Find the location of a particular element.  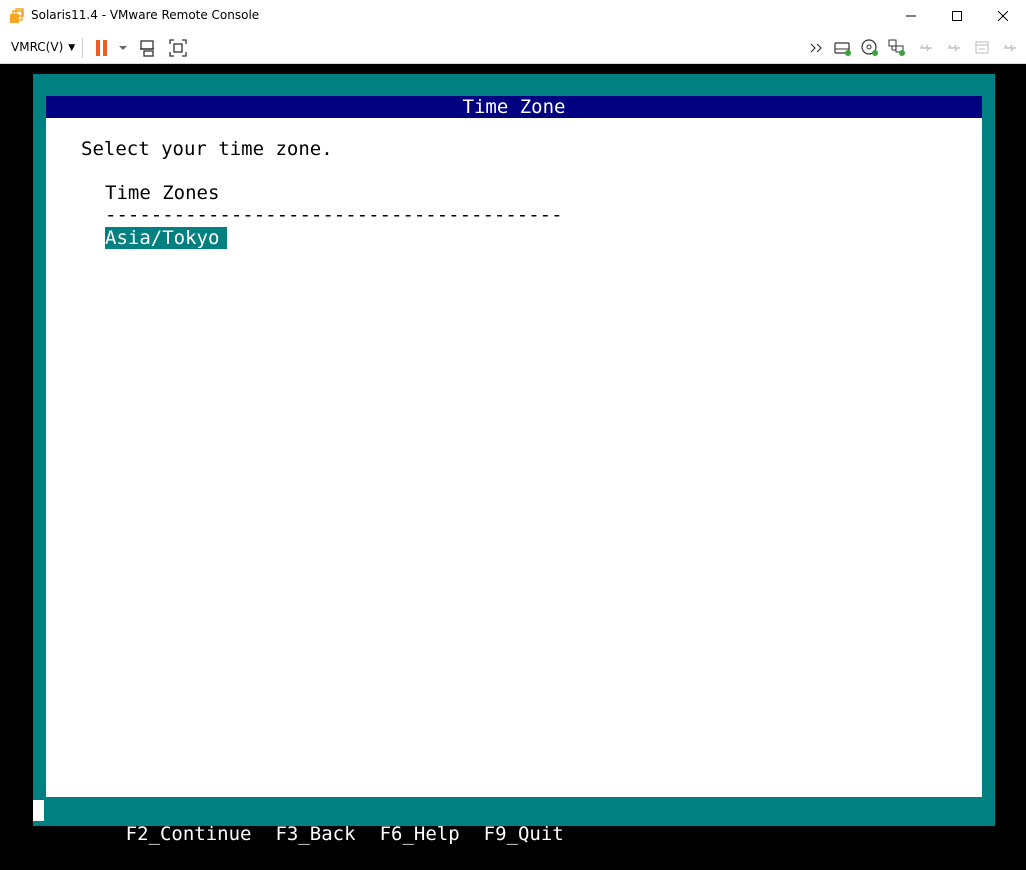

timezone-list-item-selected: Asia/Tokyo is located at coordinates (166, 238).